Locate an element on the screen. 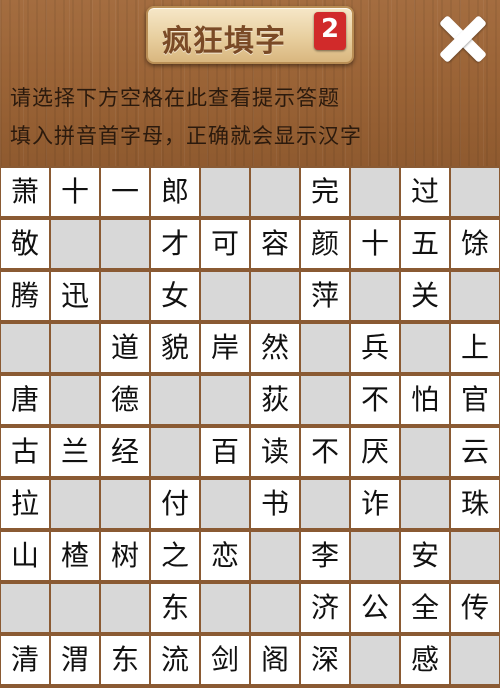 This screenshot has width=500, height=688. grid-cell: 书 is located at coordinates (275, 504).